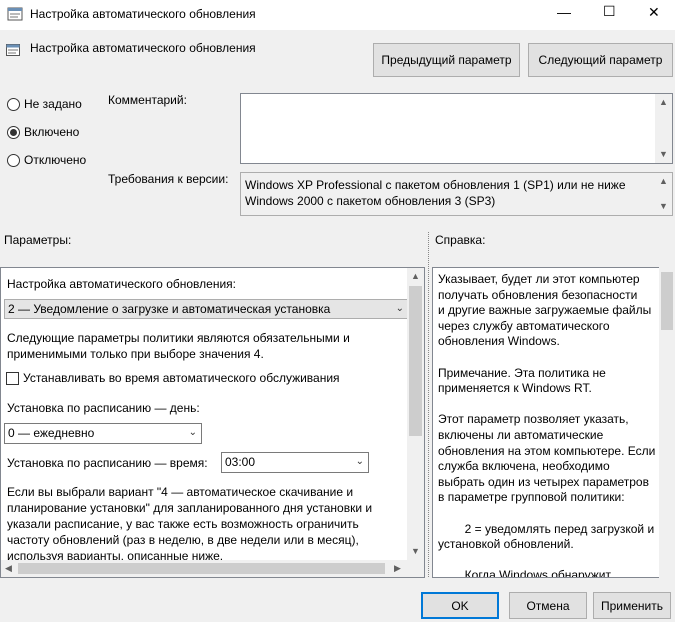  I want to click on help-line: 2 = уведомлять перед загрузкой и, so click(546, 528).